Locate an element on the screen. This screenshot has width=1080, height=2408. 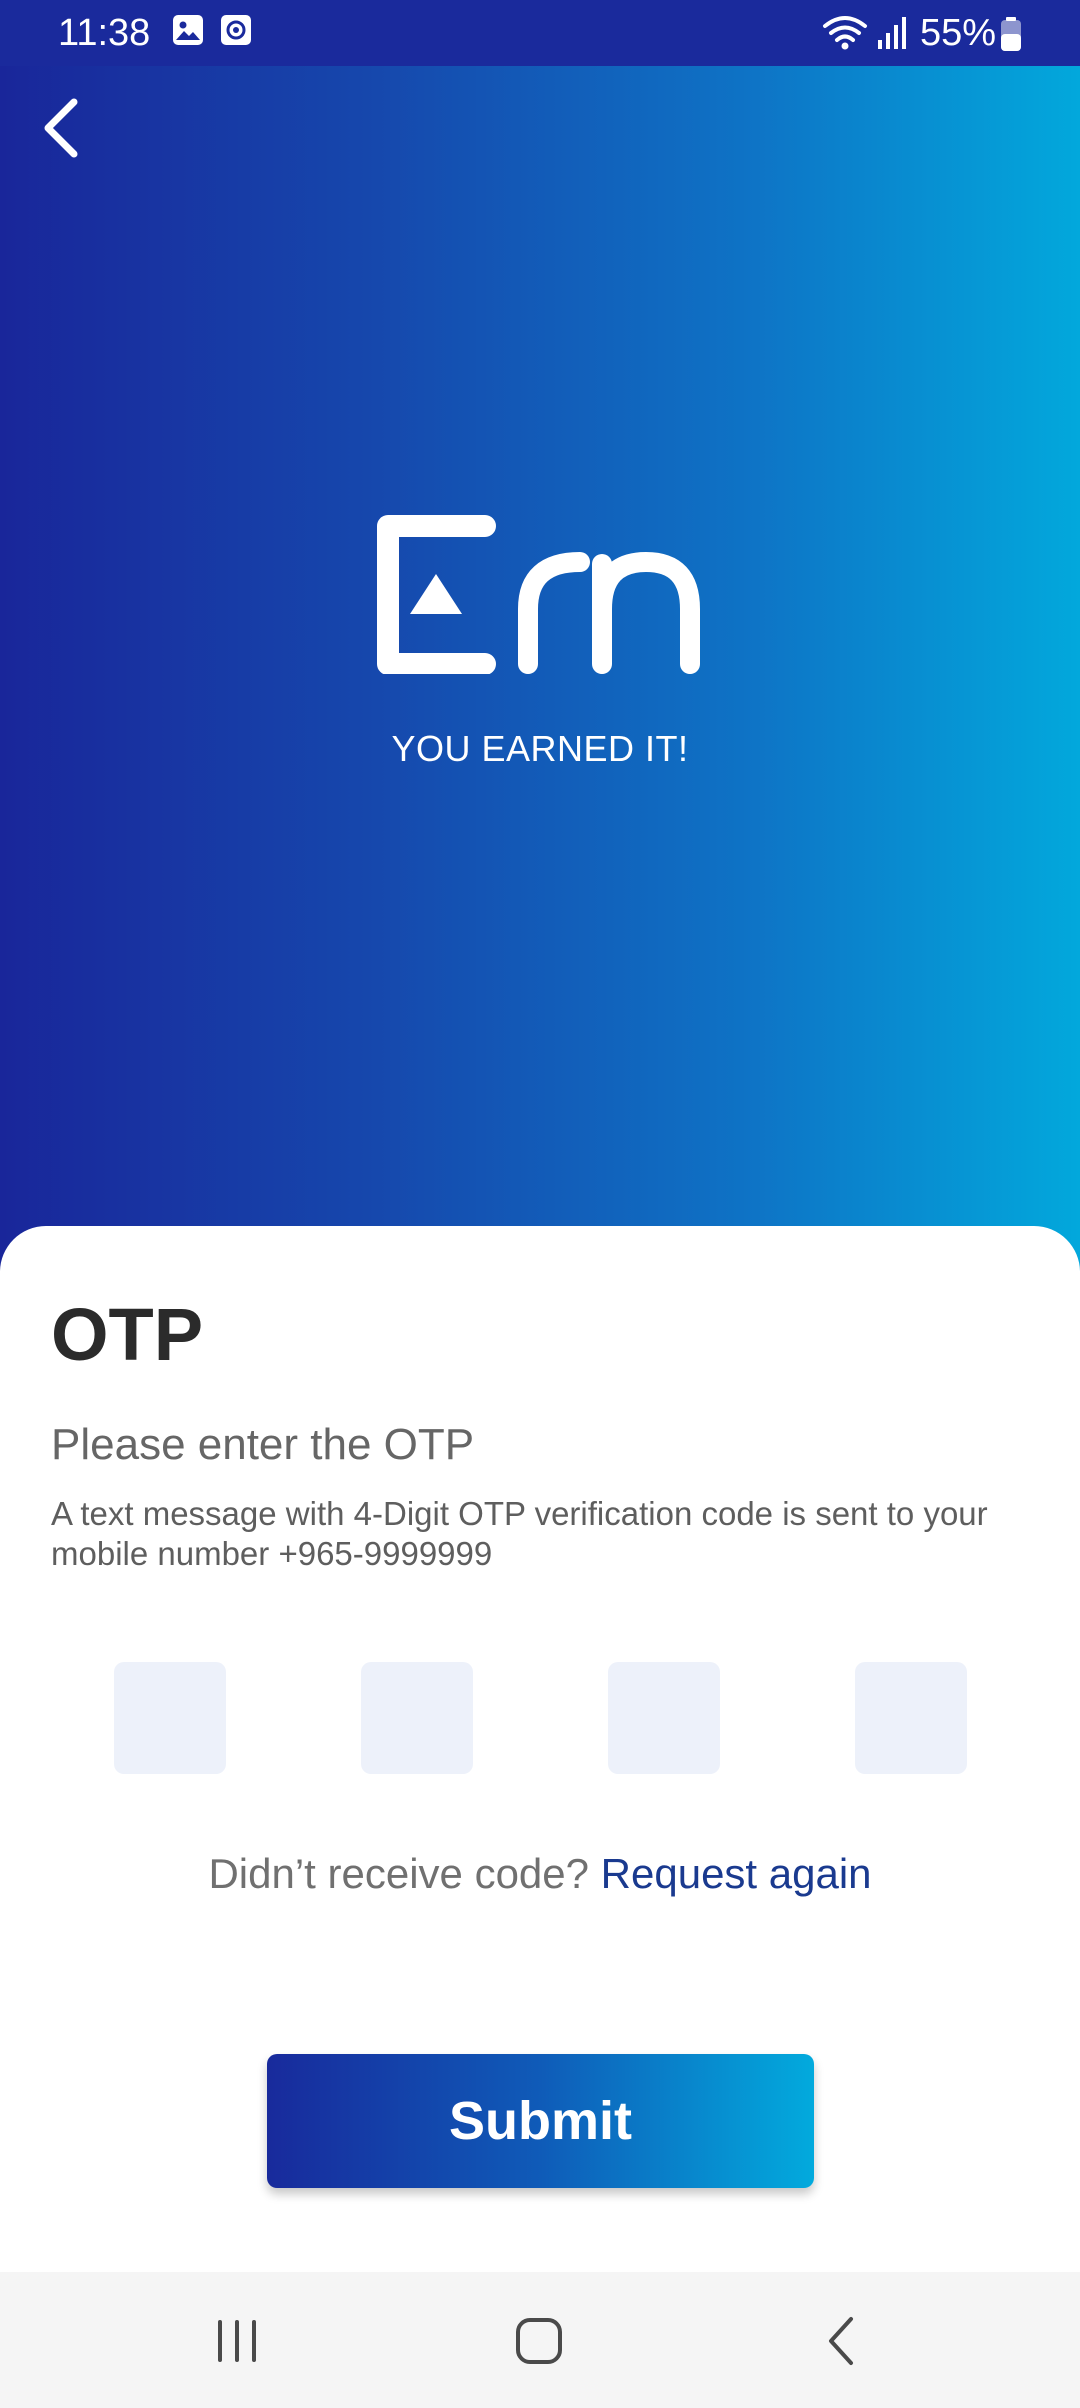
gallery-icon is located at coordinates (188, 32).